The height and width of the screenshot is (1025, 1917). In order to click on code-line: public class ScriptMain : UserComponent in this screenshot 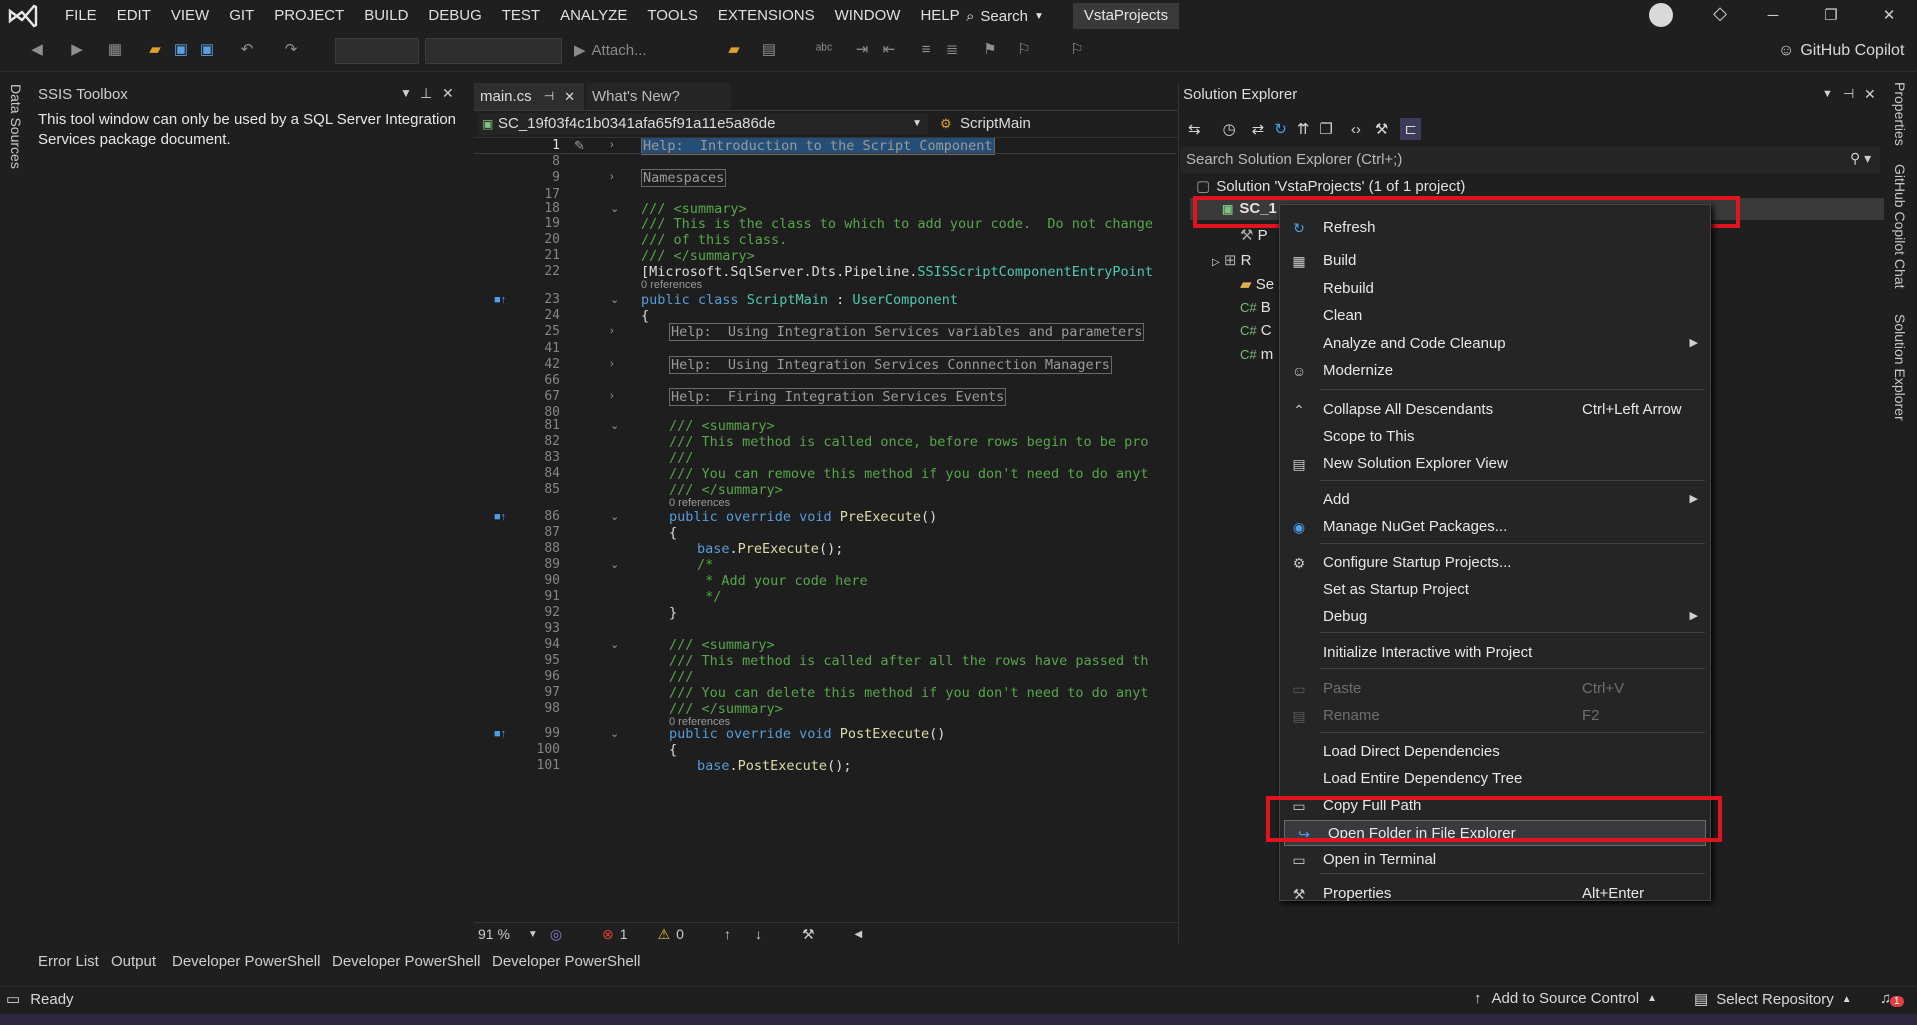, I will do `click(799, 300)`.